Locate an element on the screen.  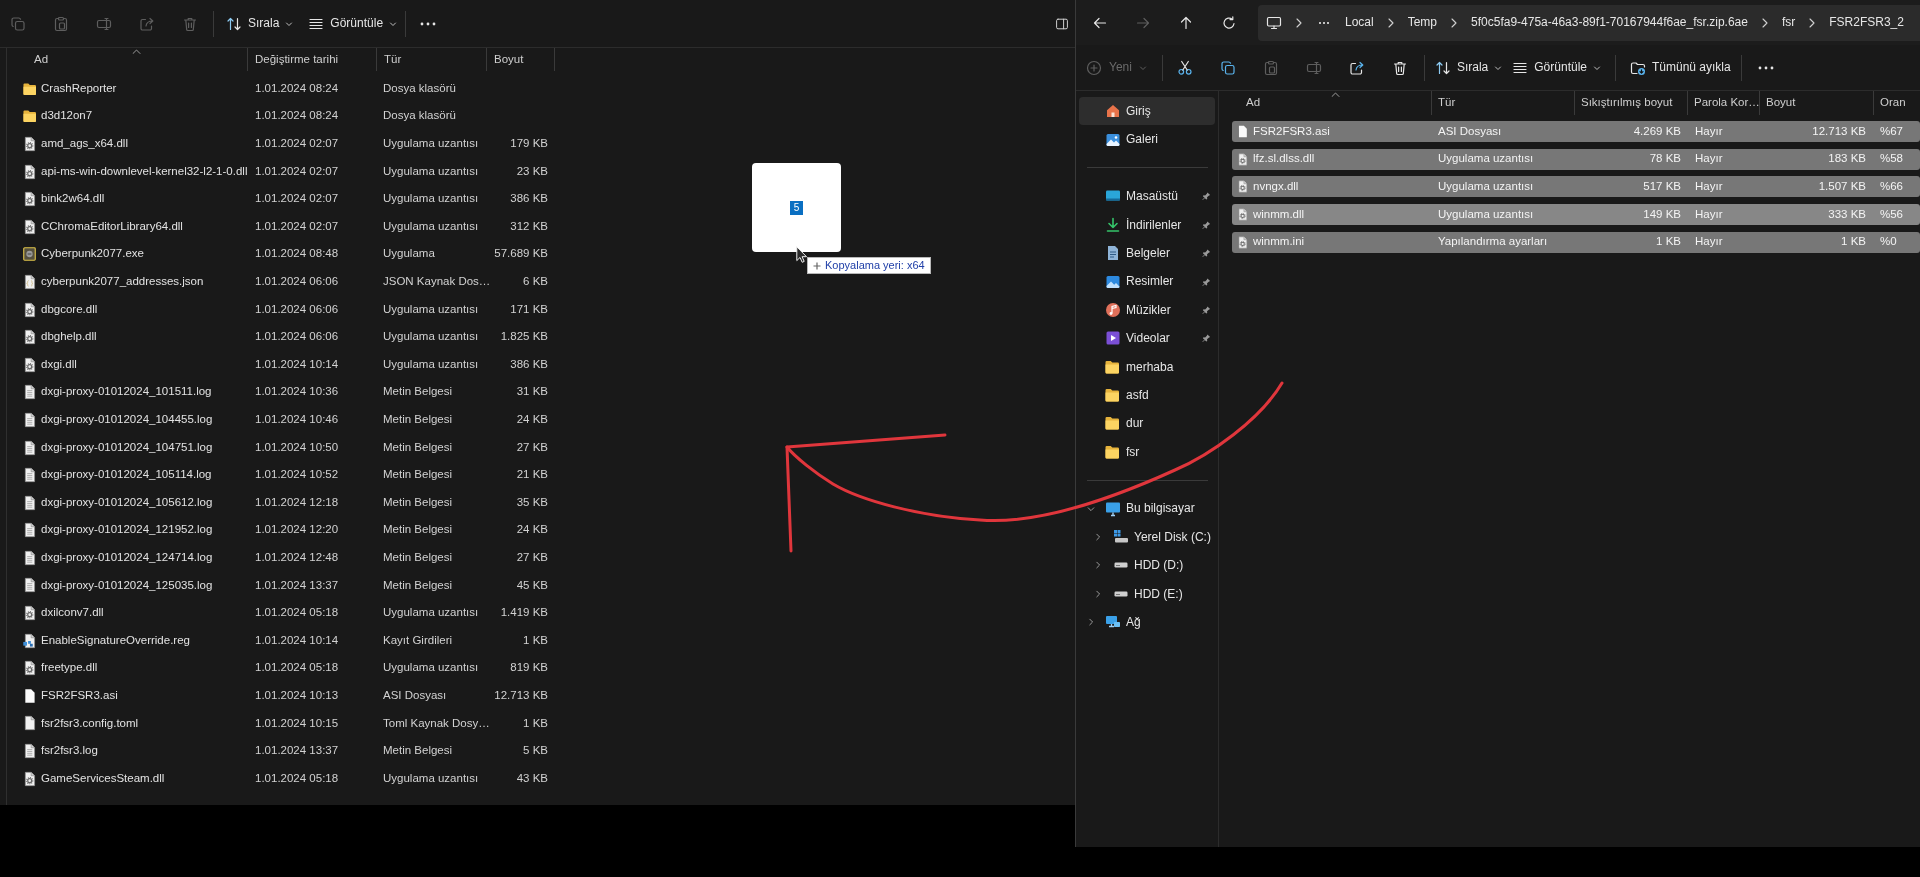
nav-item: dur is located at coordinates (1147, 423).